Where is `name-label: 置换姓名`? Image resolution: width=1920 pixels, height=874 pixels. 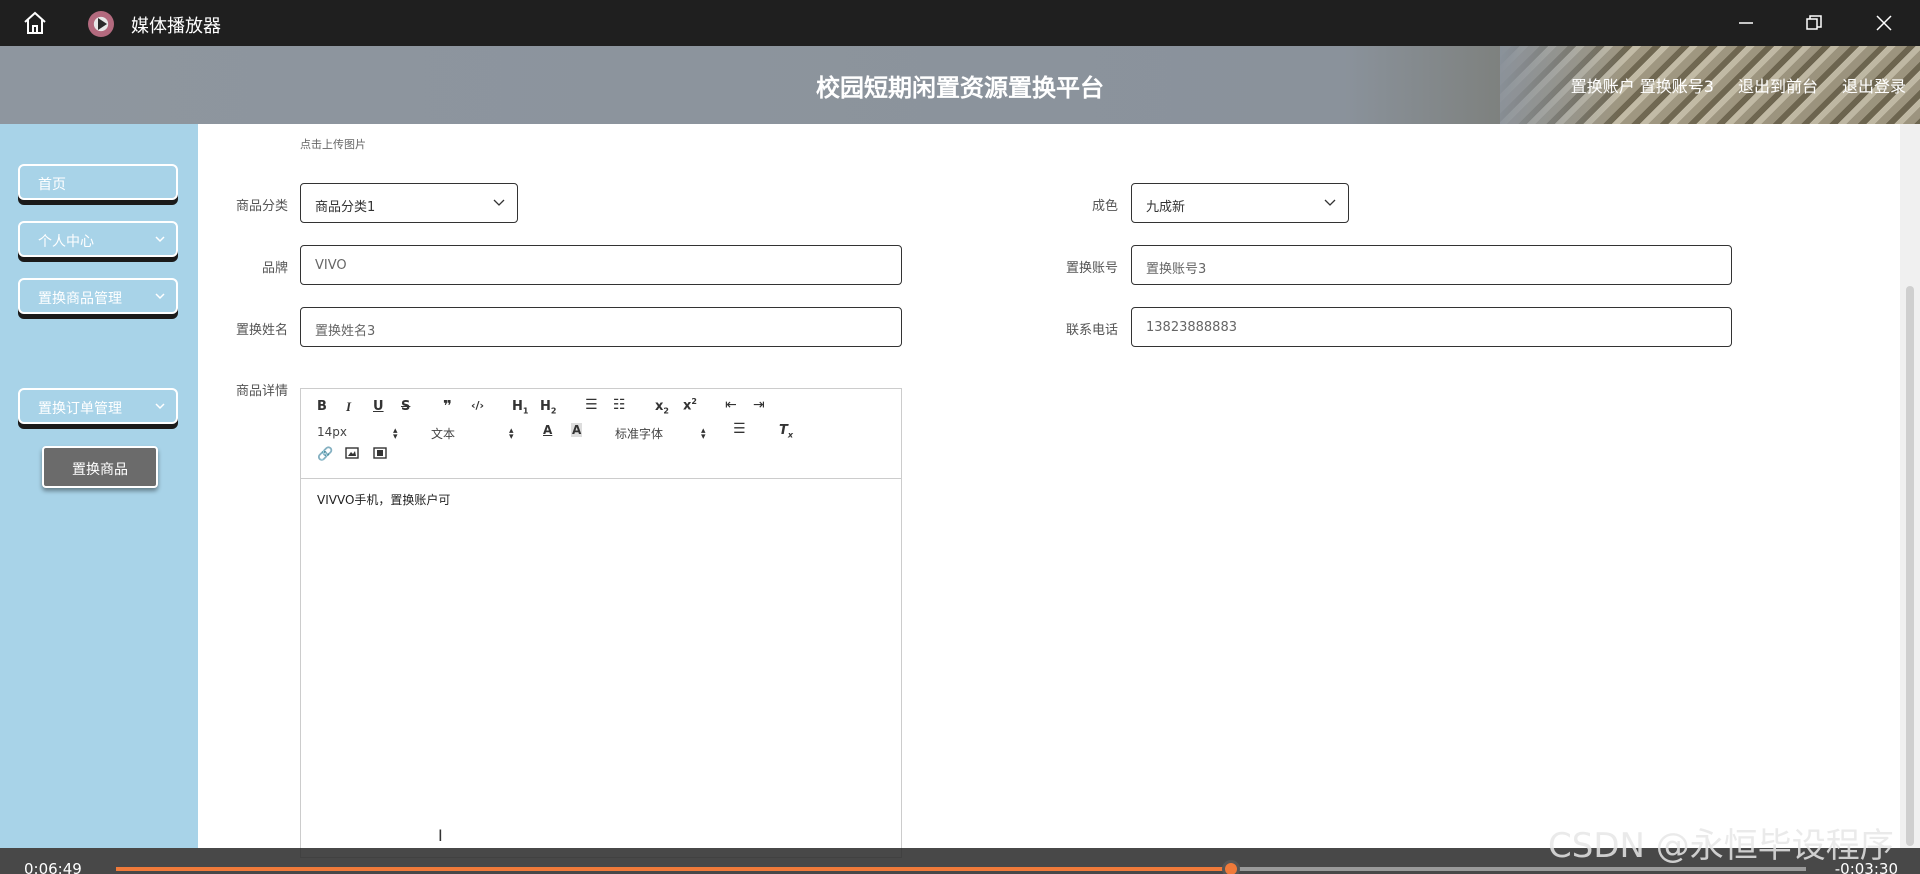
name-label: 置换姓名 is located at coordinates (261, 330).